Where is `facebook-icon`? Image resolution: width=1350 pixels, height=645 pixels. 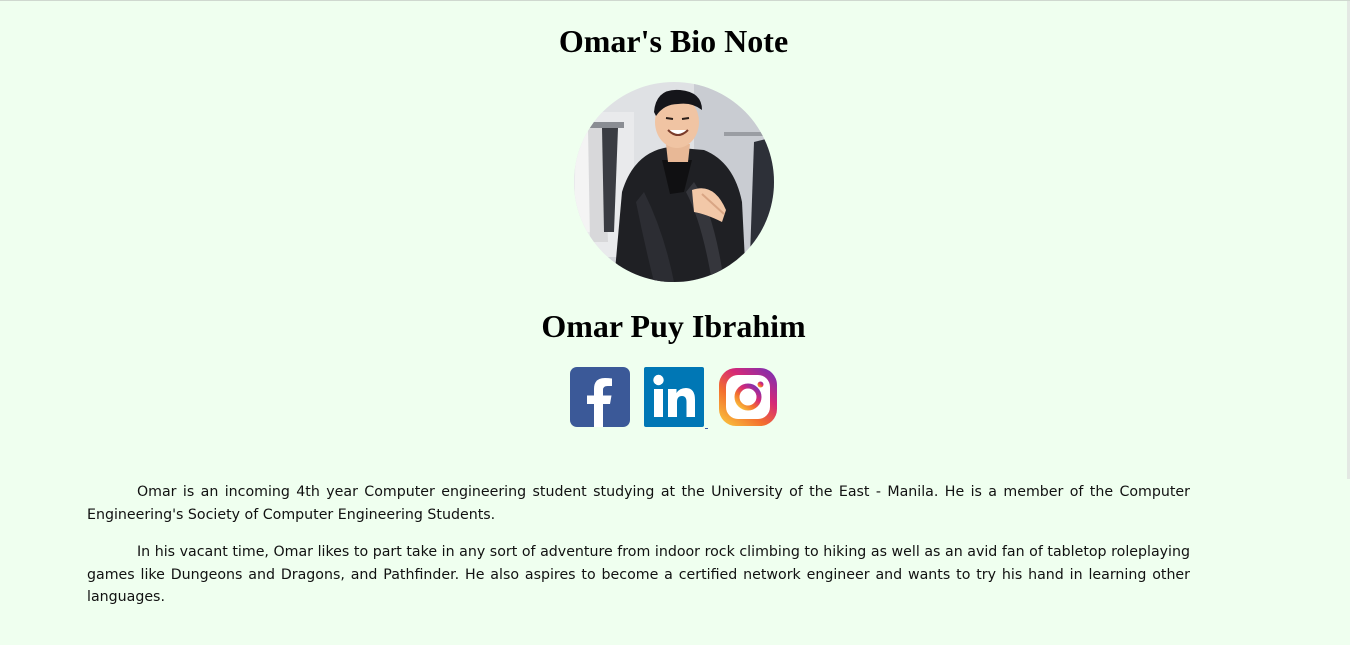
facebook-icon is located at coordinates (600, 397).